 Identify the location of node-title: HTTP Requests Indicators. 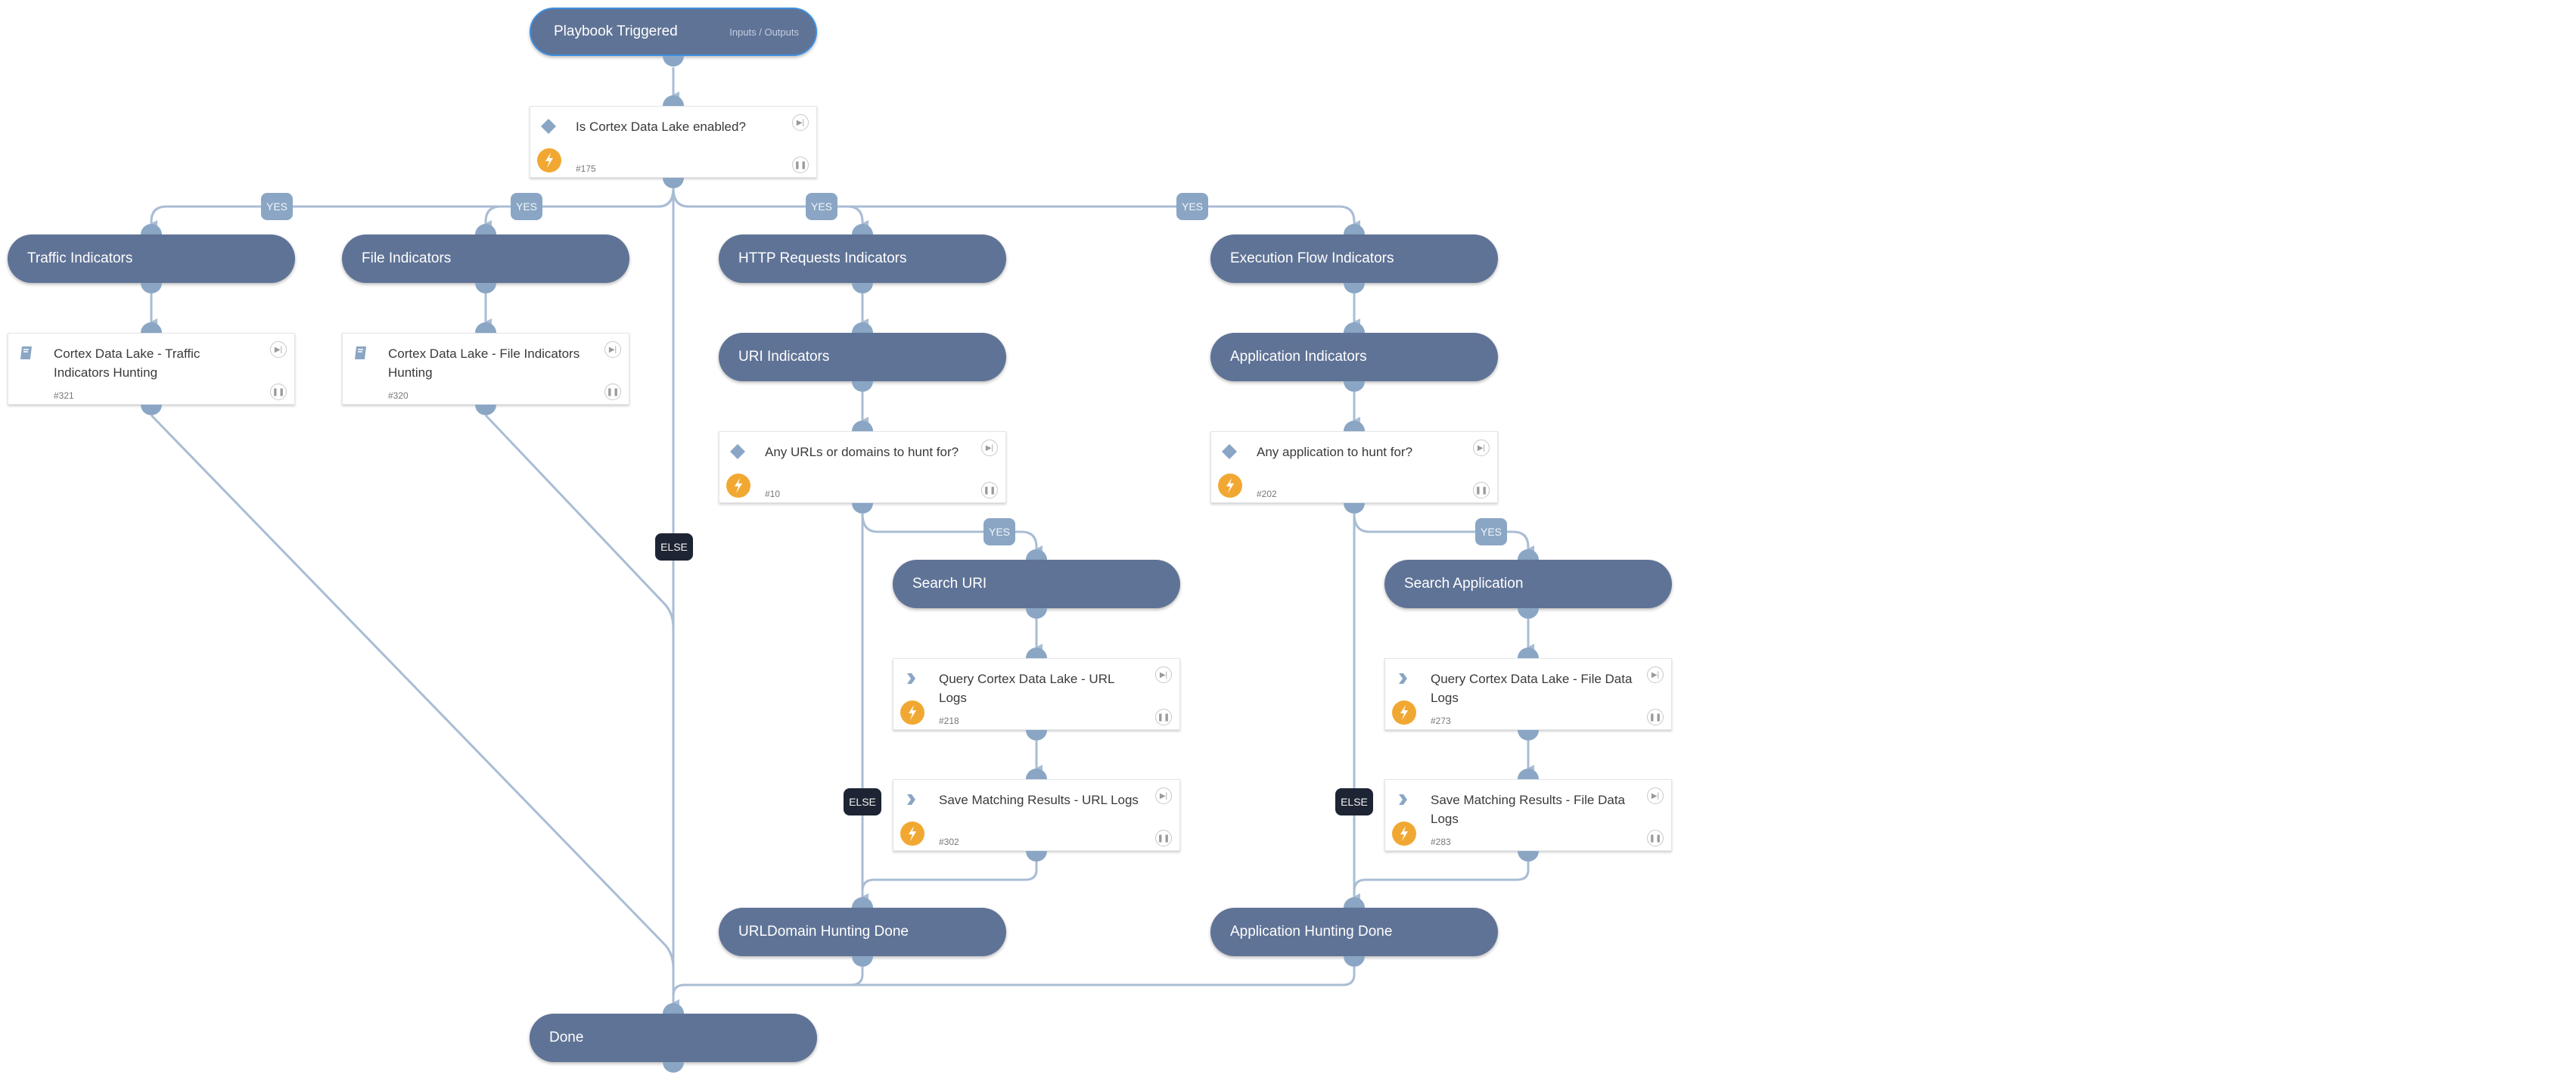
(822, 258).